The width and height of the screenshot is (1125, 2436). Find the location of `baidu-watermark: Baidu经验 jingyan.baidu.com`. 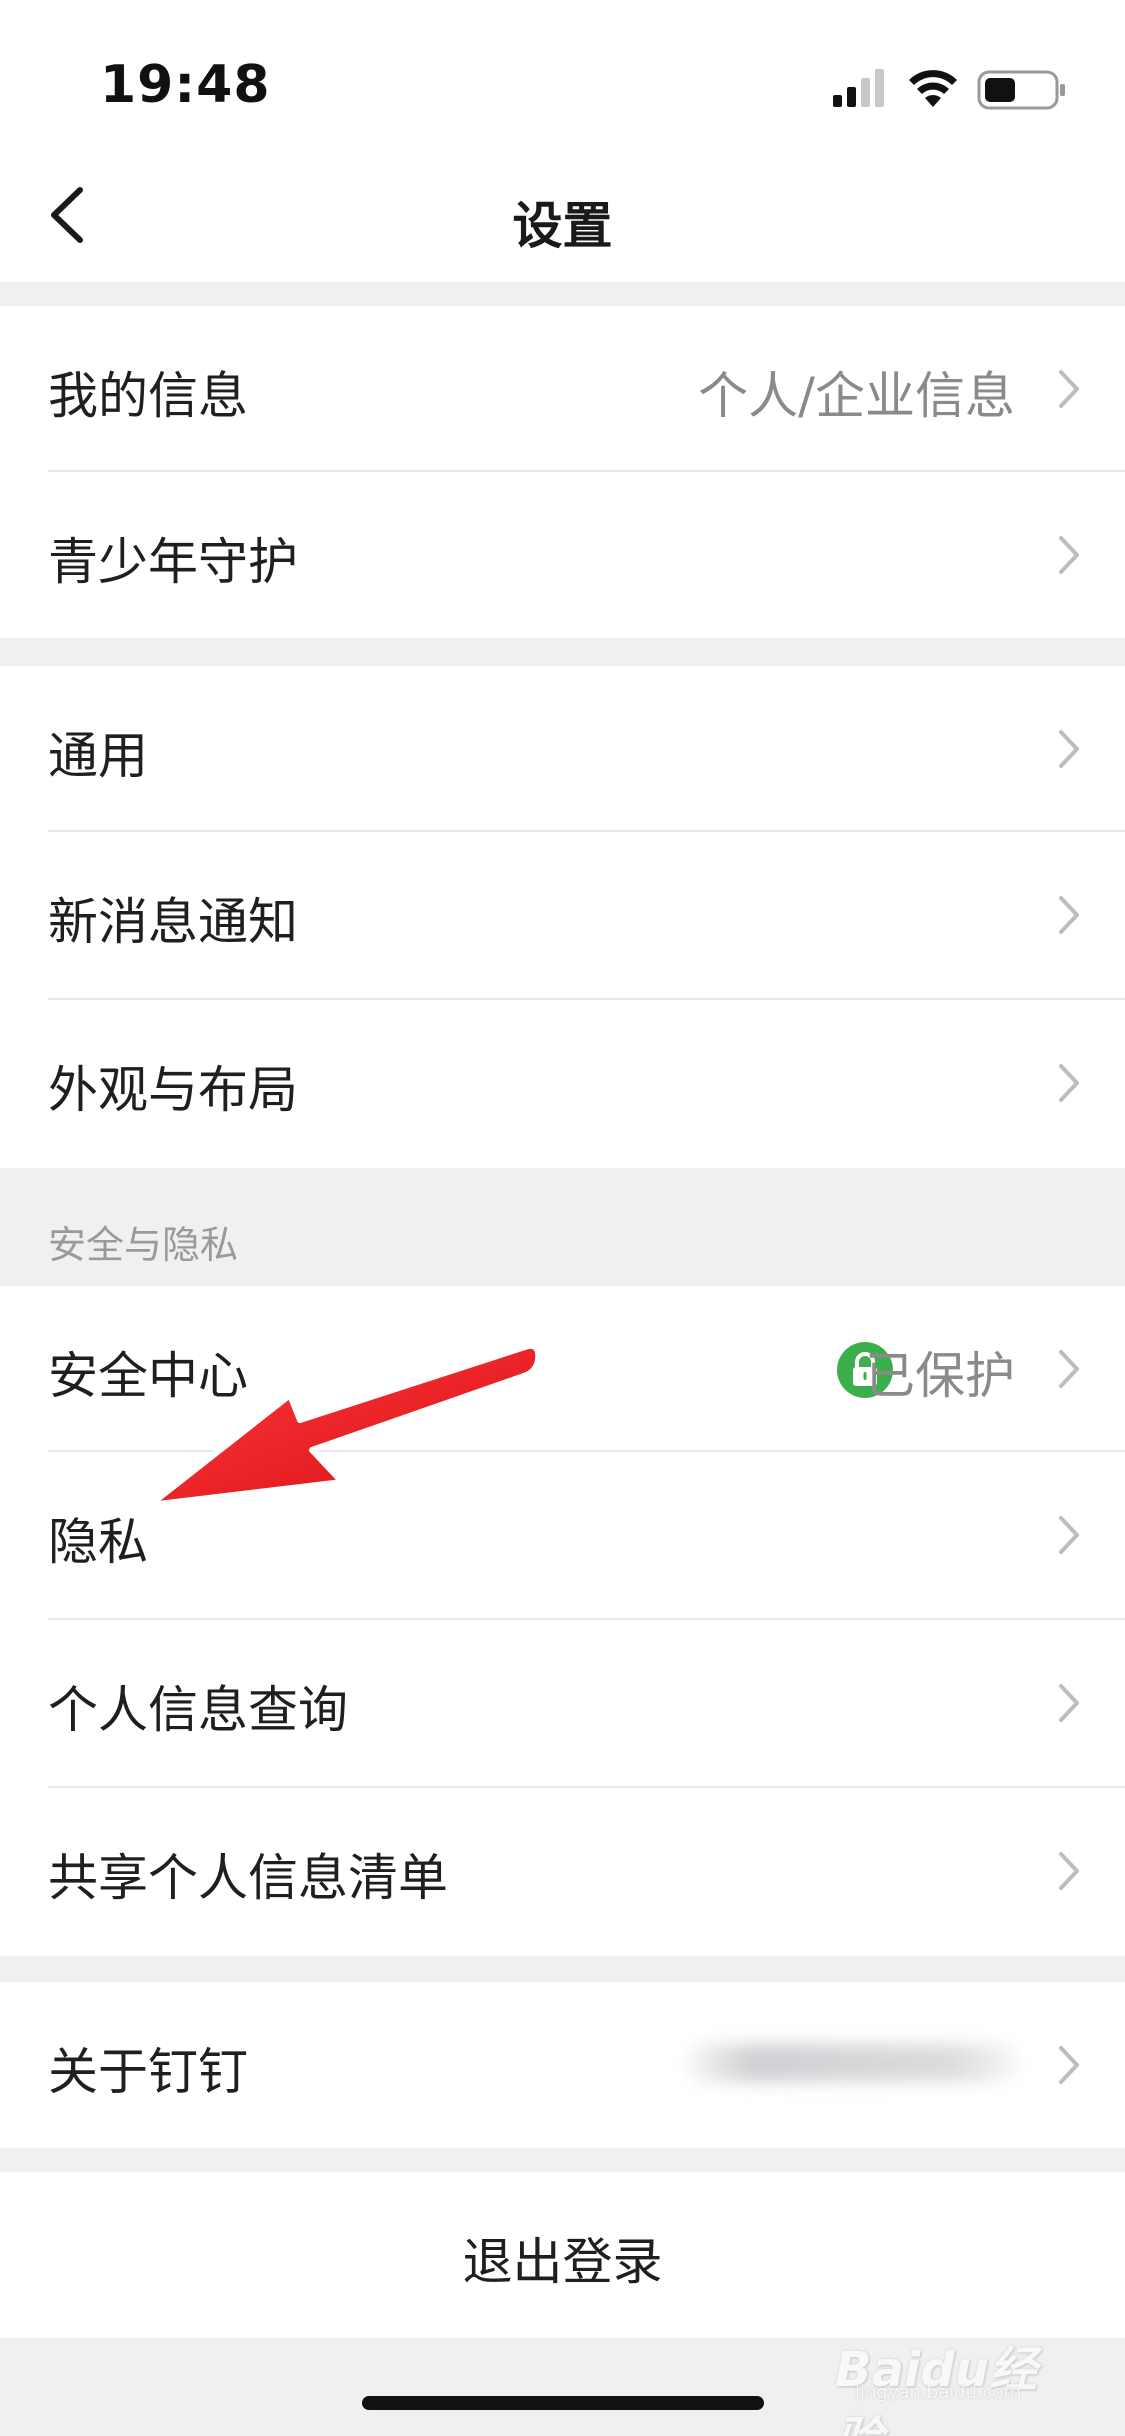

baidu-watermark: Baidu经验 jingyan.baidu.com is located at coordinates (950, 2383).